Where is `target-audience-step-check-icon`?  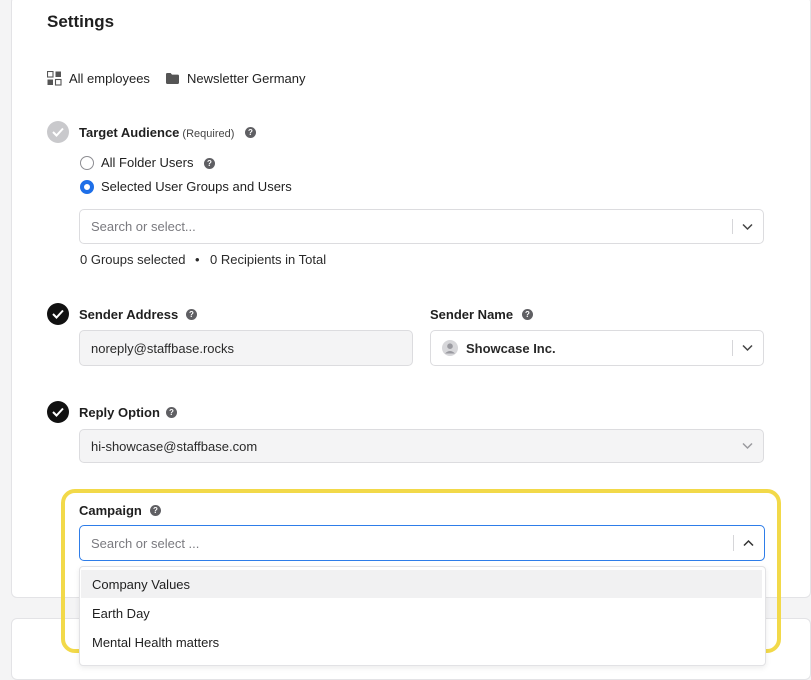
target-audience-step-check-icon is located at coordinates (58, 132).